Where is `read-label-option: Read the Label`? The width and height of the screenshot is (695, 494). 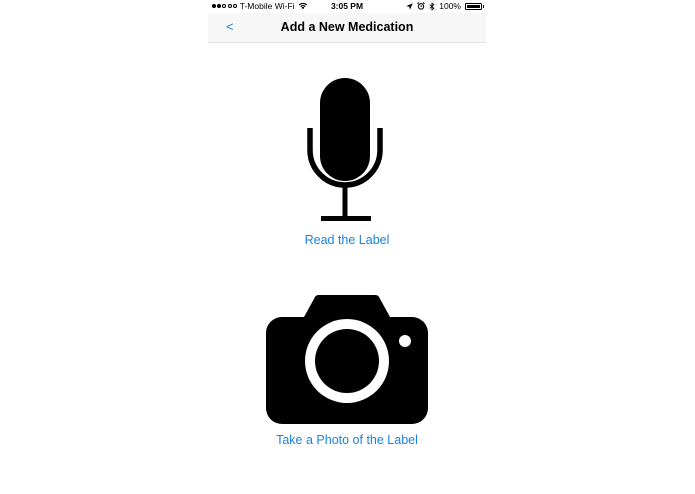 read-label-option: Read the Label is located at coordinates (347, 162).